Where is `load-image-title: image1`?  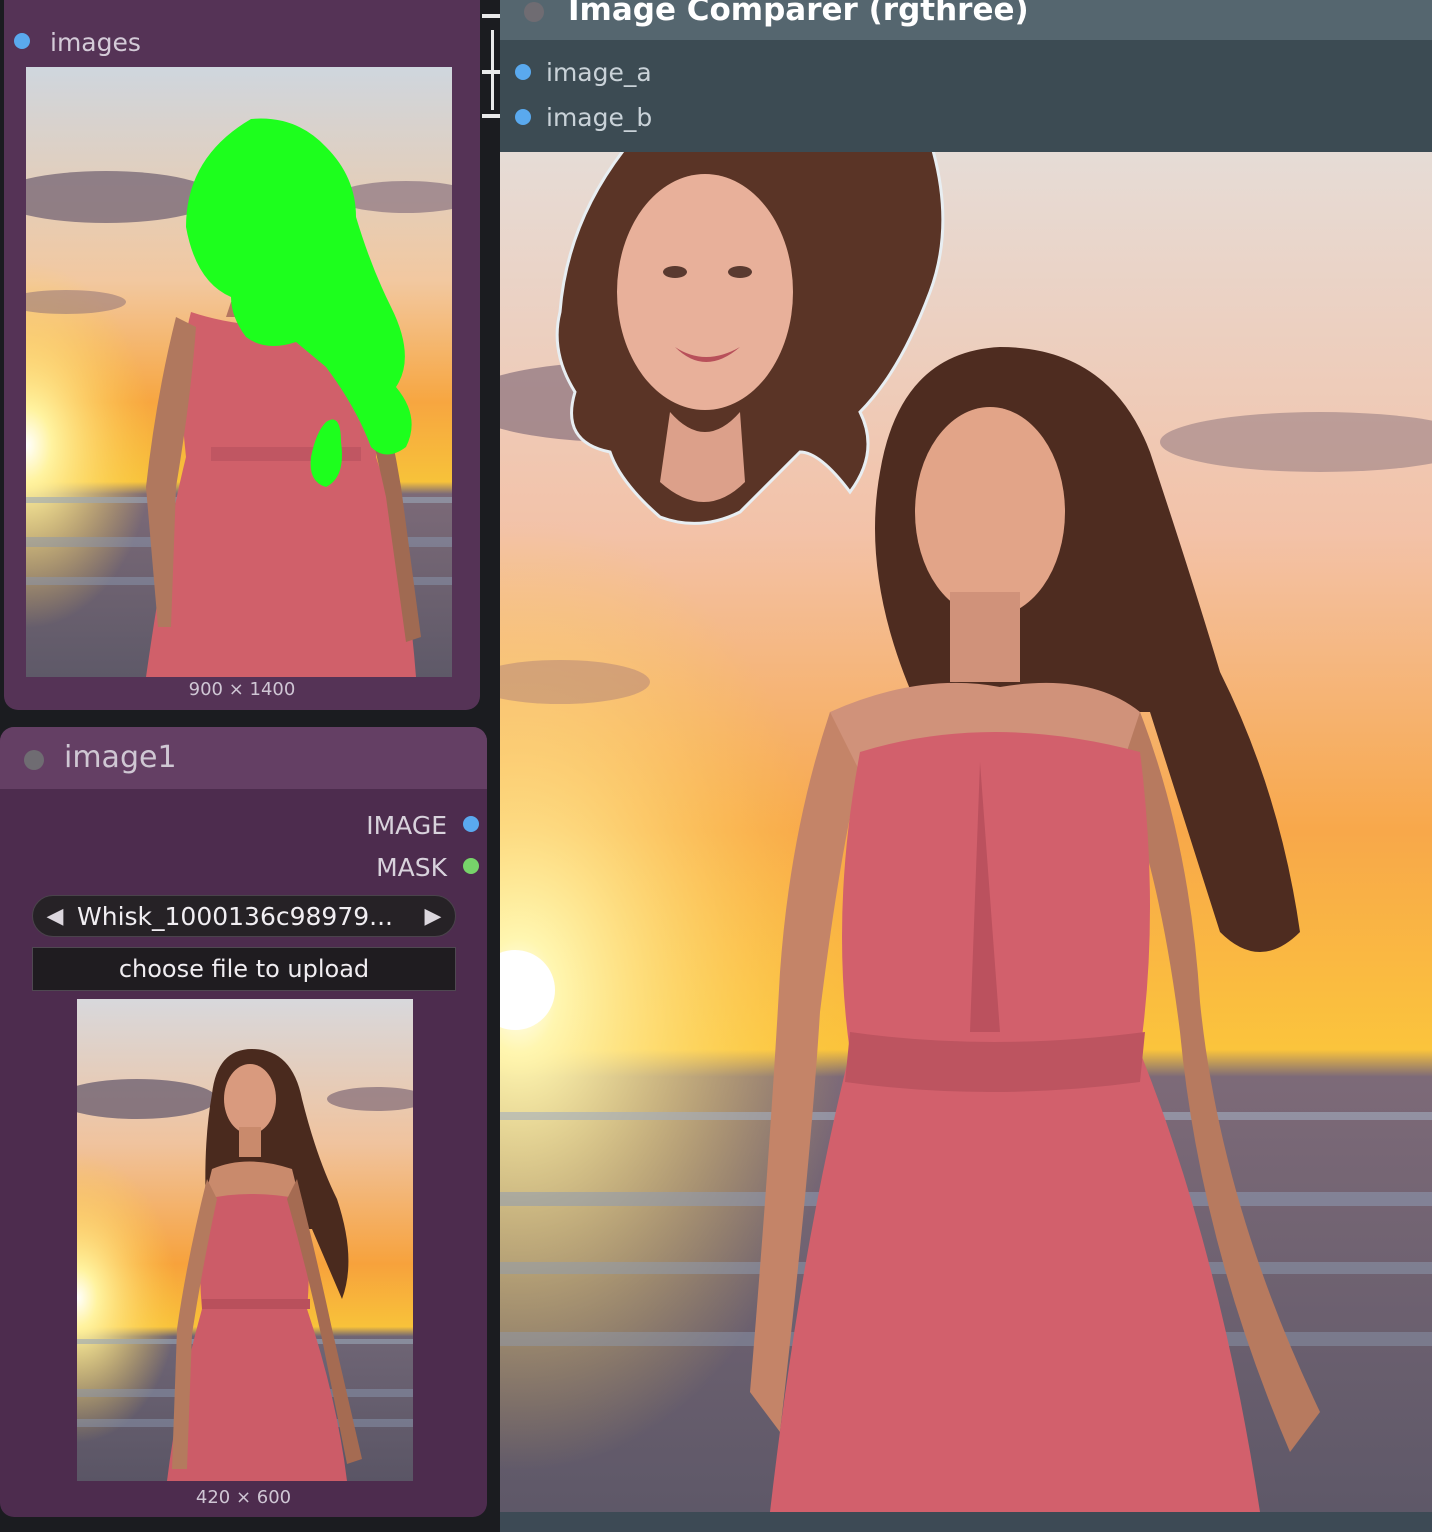
load-image-title: image1 is located at coordinates (120, 757).